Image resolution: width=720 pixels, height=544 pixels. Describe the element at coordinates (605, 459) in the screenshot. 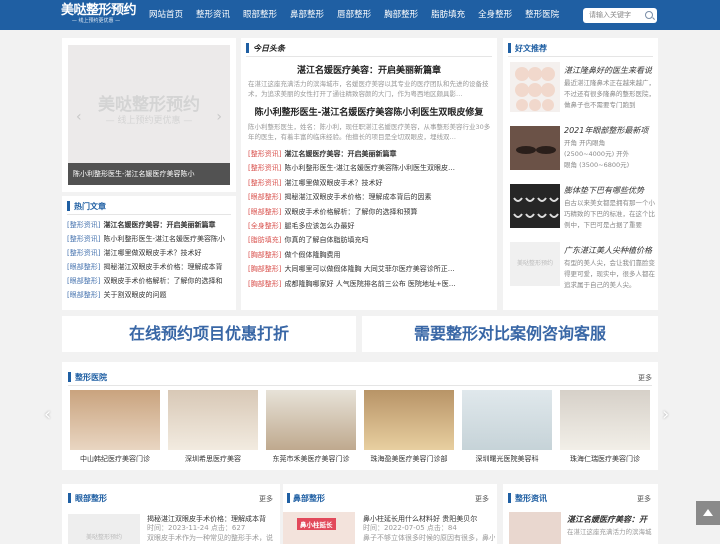

I see `hospital-name-6: 珠海仁瑞医疗美容门诊` at that location.